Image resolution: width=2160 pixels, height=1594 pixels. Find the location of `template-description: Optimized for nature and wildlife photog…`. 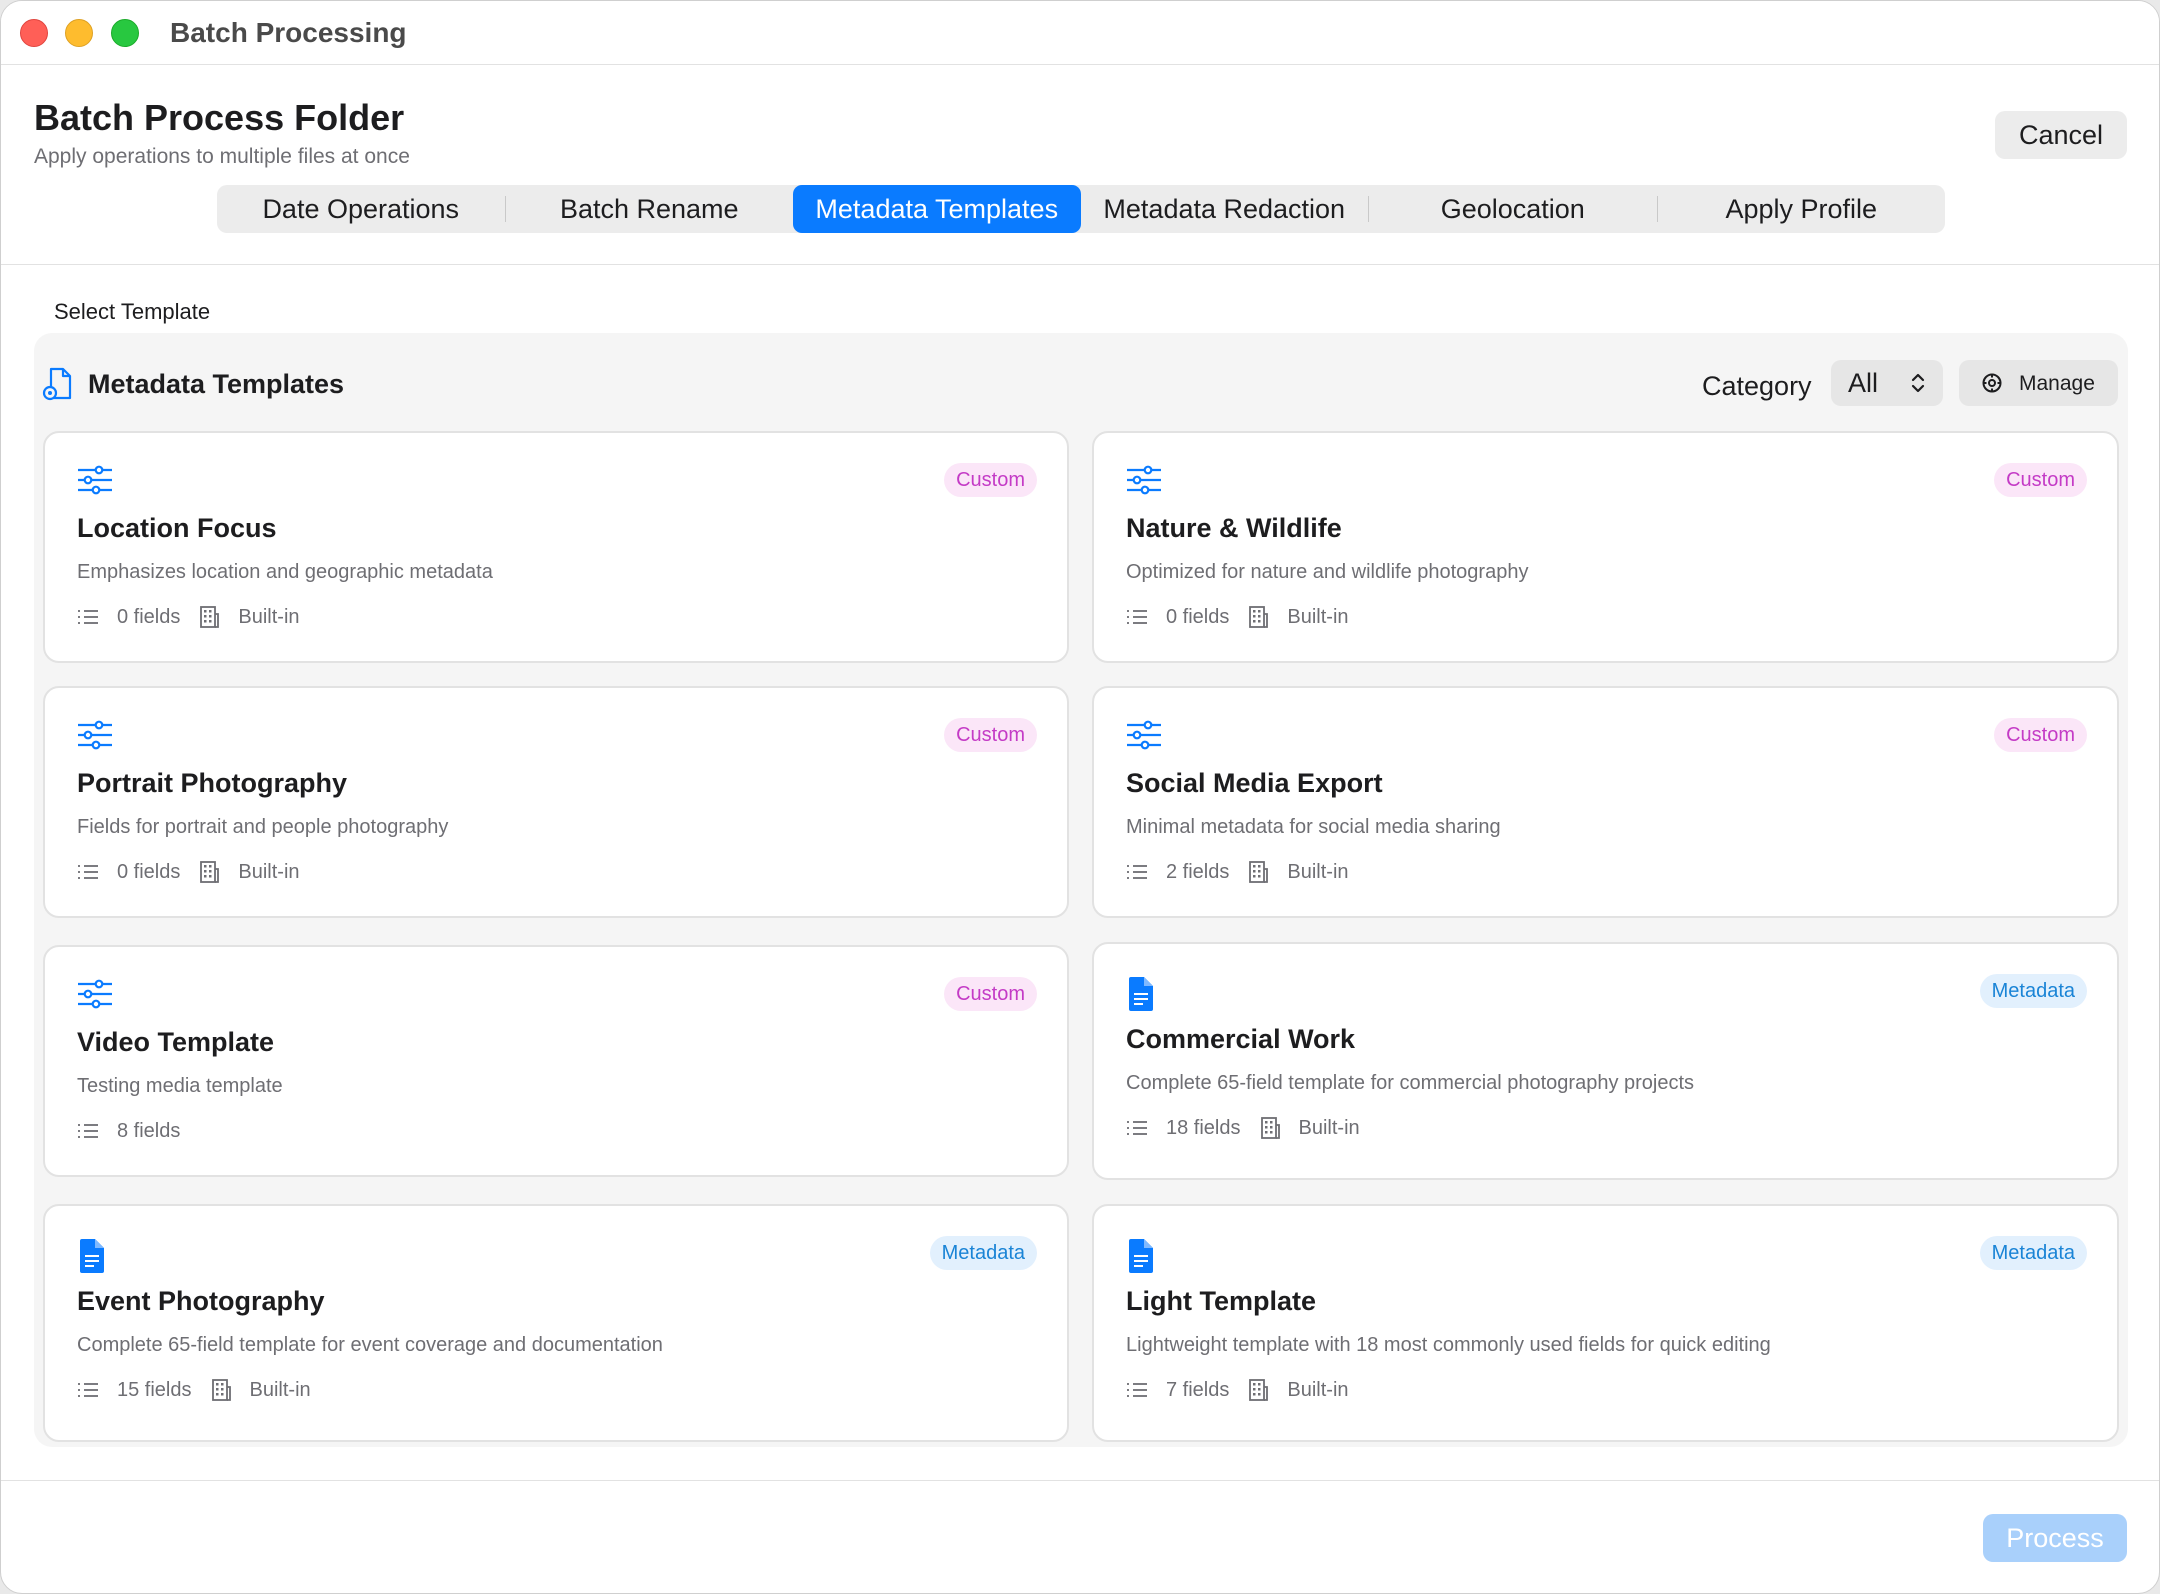

template-description: Optimized for nature and wildlife photog… is located at coordinates (1327, 572).